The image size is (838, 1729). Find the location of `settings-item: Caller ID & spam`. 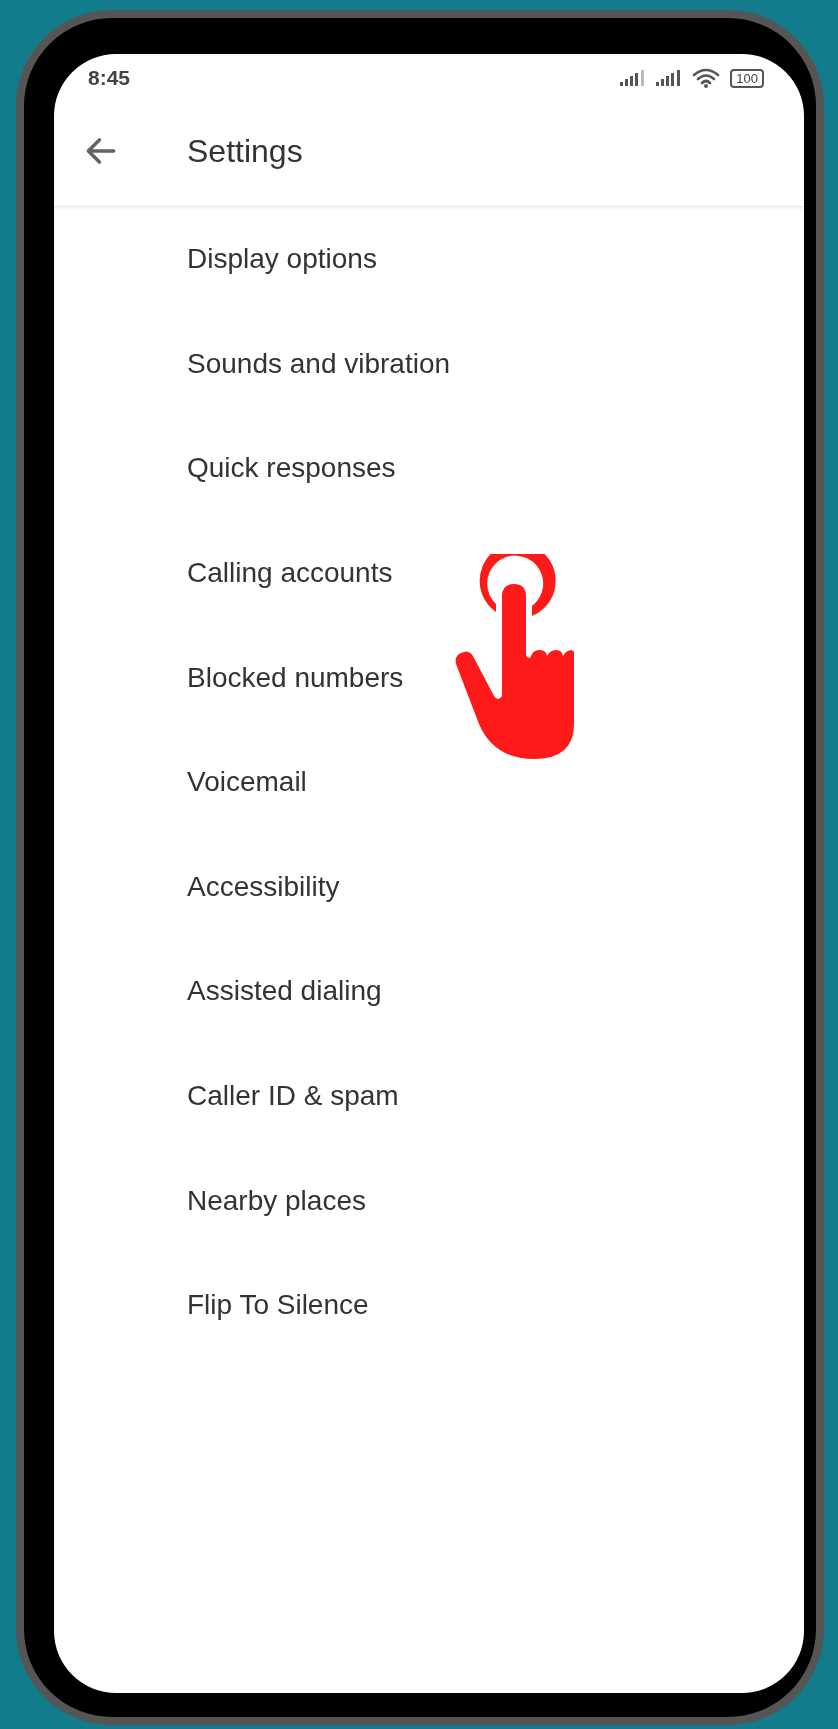

settings-item: Caller ID & spam is located at coordinates (429, 1096).